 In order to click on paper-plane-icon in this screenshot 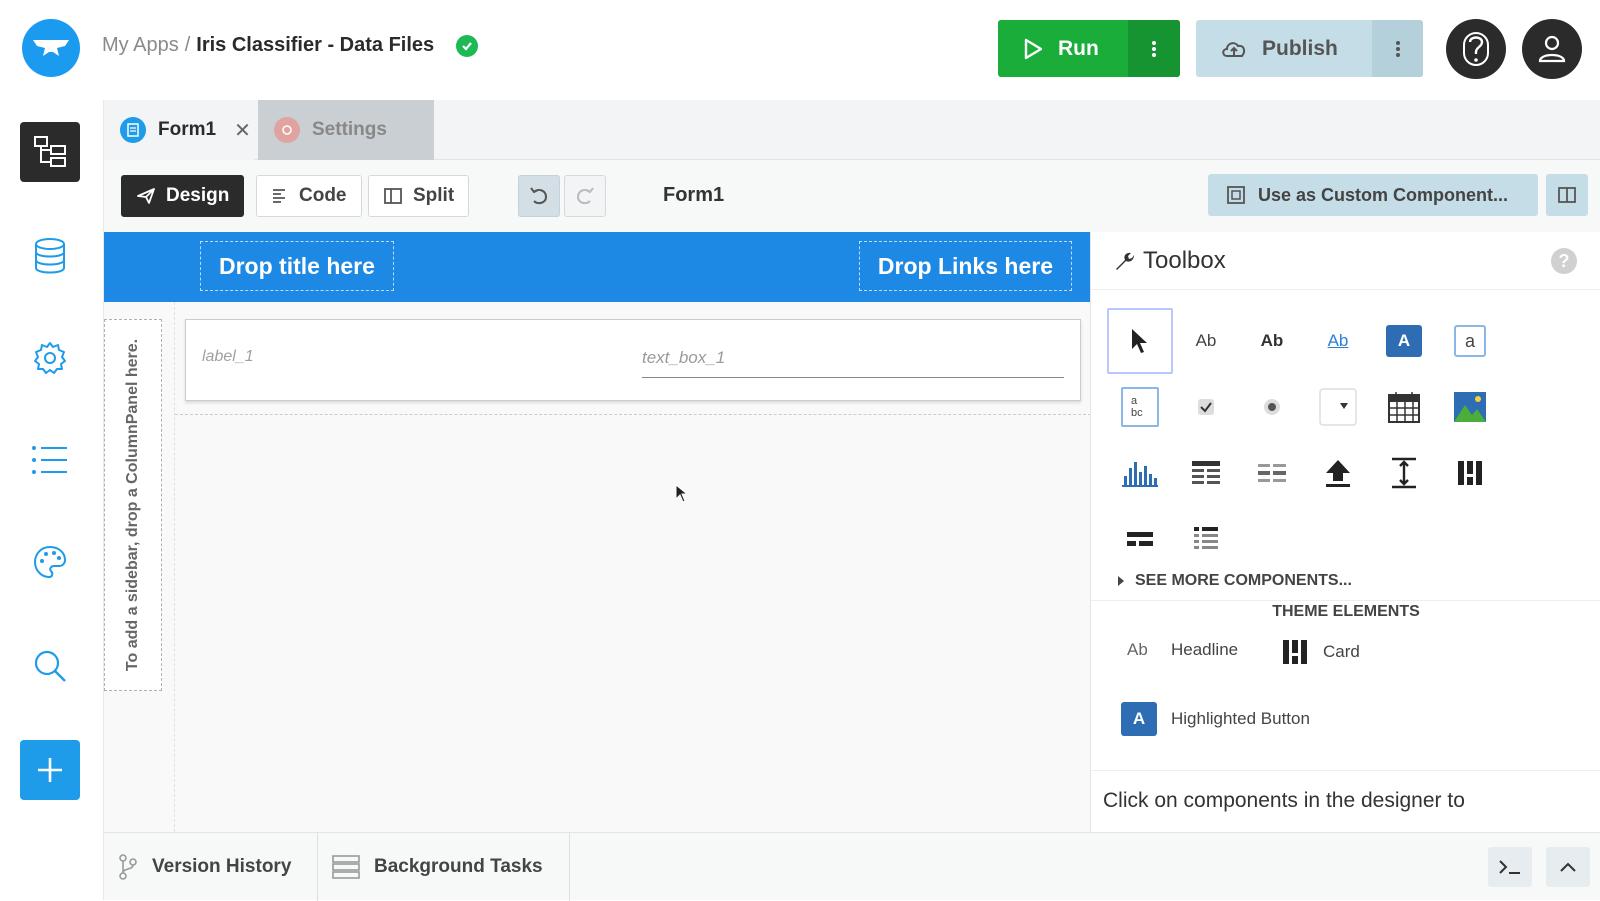, I will do `click(146, 196)`.